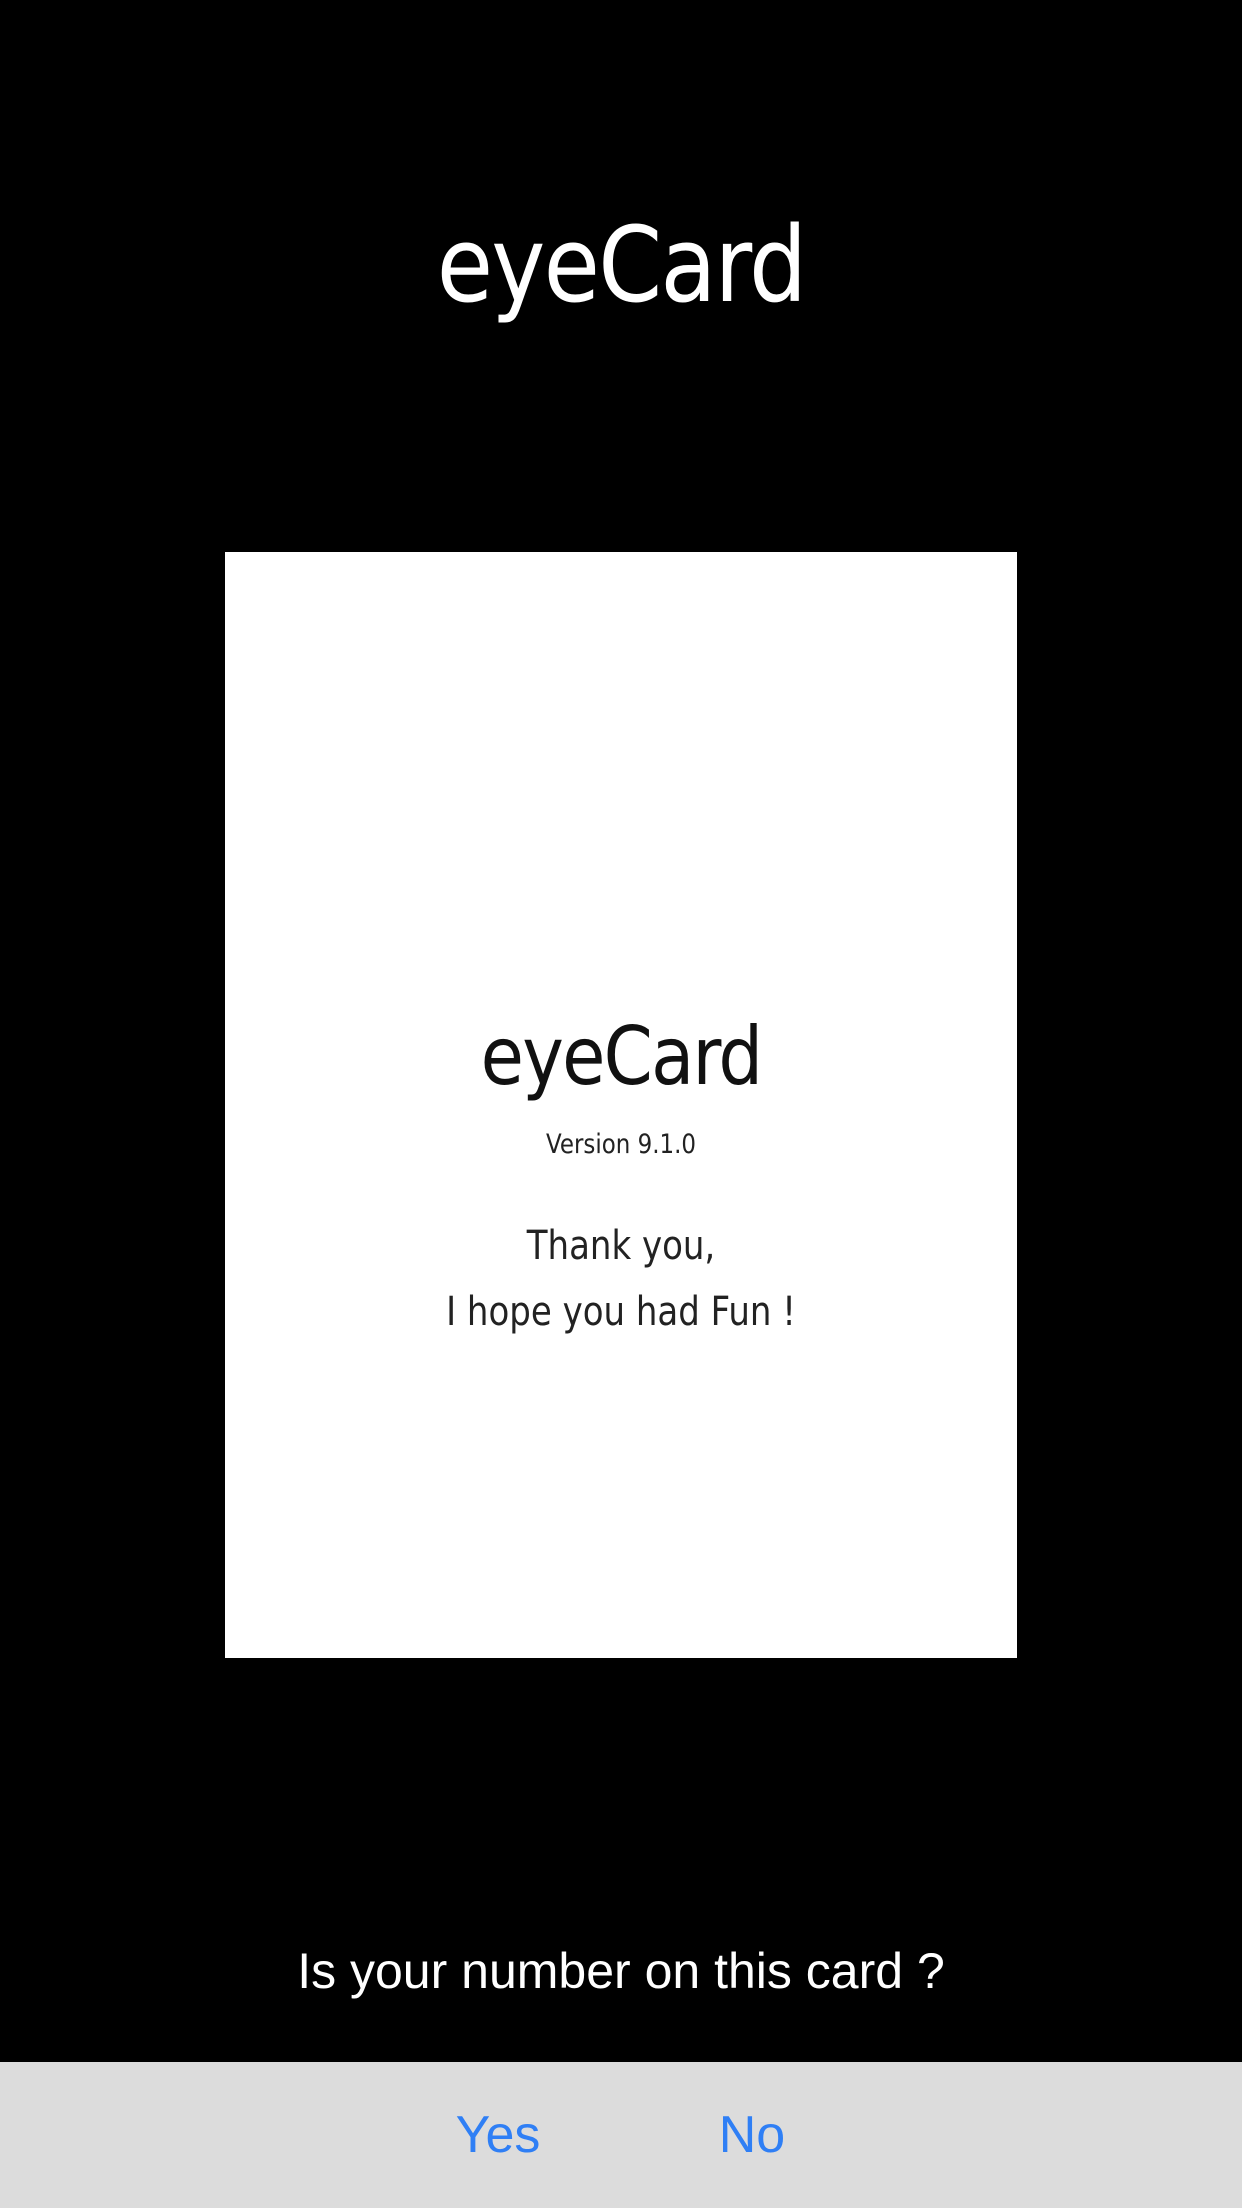 The image size is (1242, 2208). Describe the element at coordinates (621, 265) in the screenshot. I see `app-title: eyeCard` at that location.